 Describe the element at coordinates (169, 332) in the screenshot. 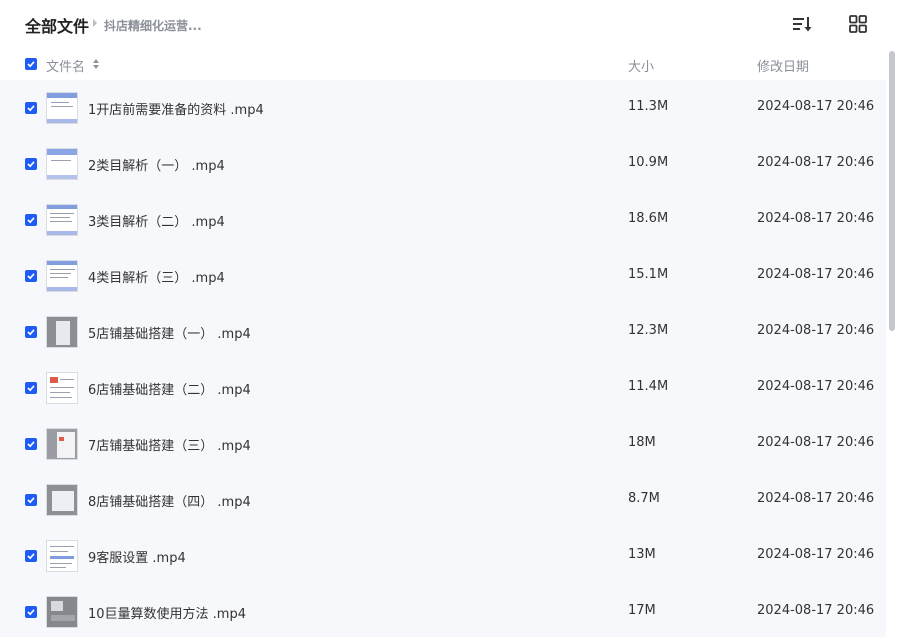

I see `file-name: 5店铺基础搭建（一） .mp4` at that location.